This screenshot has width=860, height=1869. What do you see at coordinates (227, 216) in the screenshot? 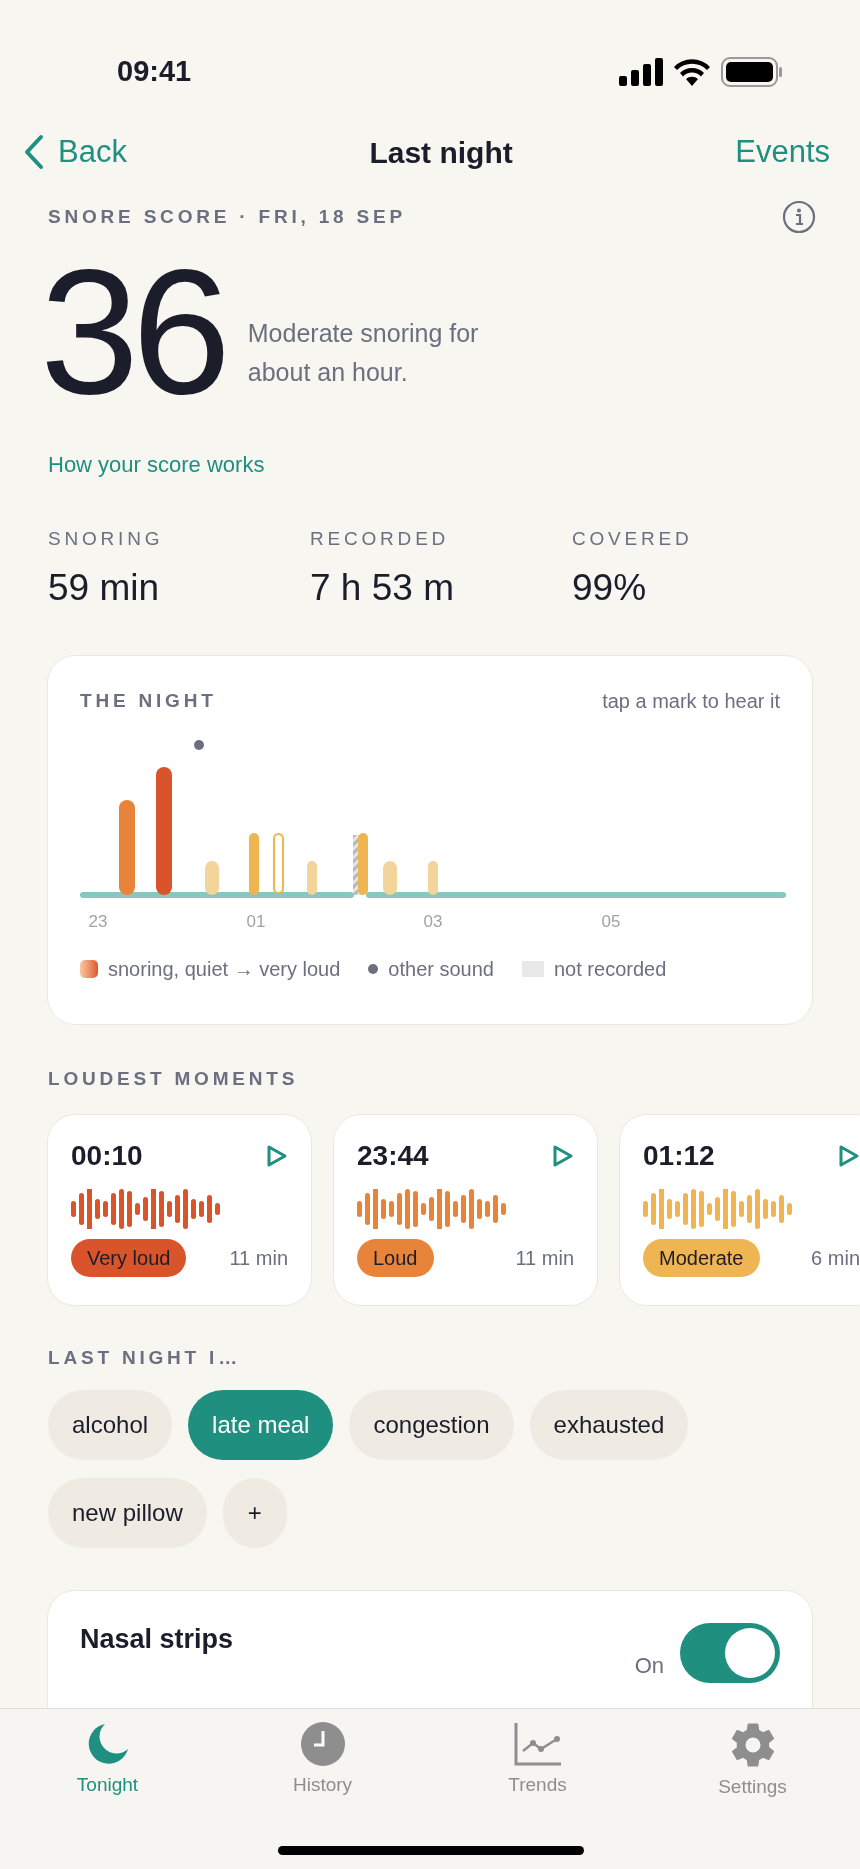
I see `section-label: SNORE SCORE · FRI, 18 SEP` at bounding box center [227, 216].